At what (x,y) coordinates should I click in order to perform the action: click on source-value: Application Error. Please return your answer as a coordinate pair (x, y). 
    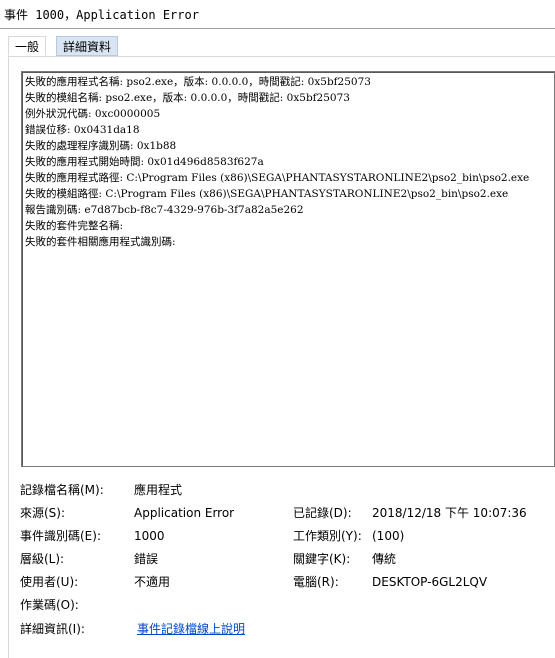
    Looking at the image, I should click on (184, 513).